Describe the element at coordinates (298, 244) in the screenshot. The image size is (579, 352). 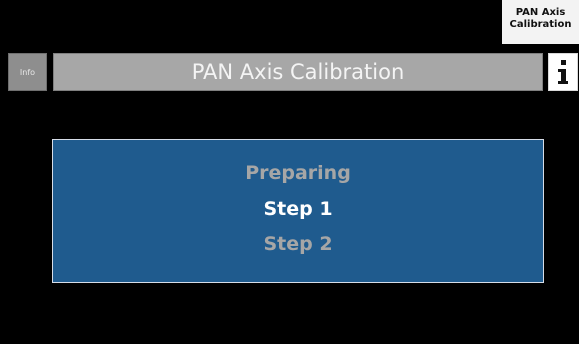
I see `step-2: Step 2` at that location.